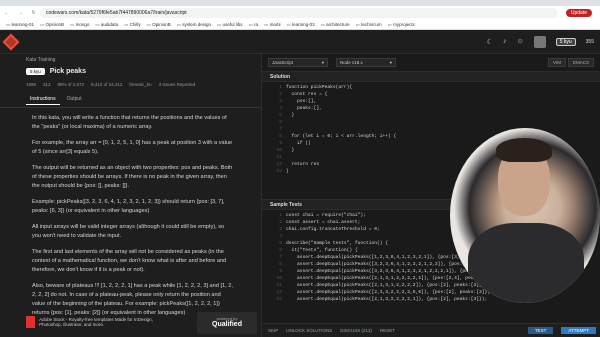  I want to click on bookmark-item: system design, so click(194, 25).